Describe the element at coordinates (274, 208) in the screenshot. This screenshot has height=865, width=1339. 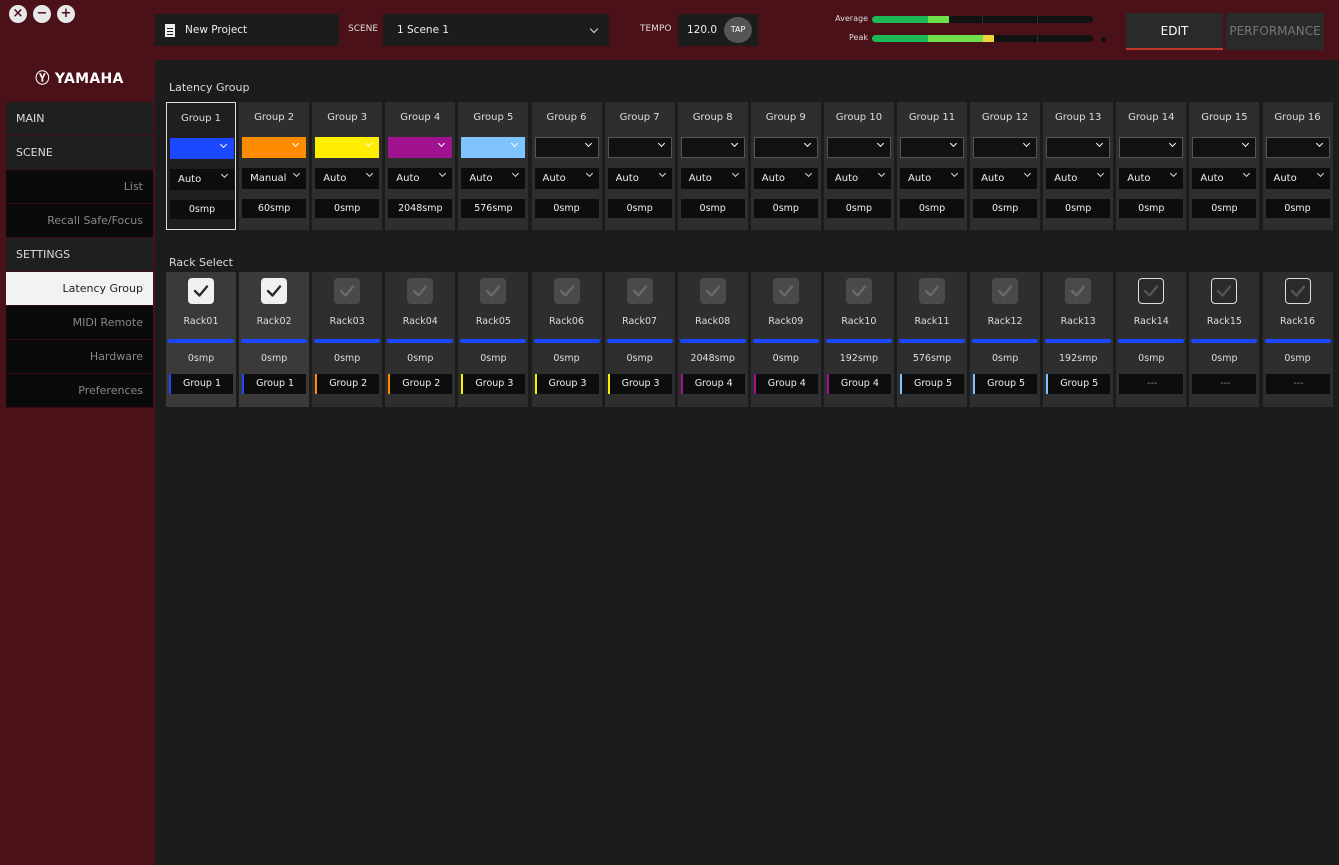
I see `group-latency-field: 60smp` at that location.